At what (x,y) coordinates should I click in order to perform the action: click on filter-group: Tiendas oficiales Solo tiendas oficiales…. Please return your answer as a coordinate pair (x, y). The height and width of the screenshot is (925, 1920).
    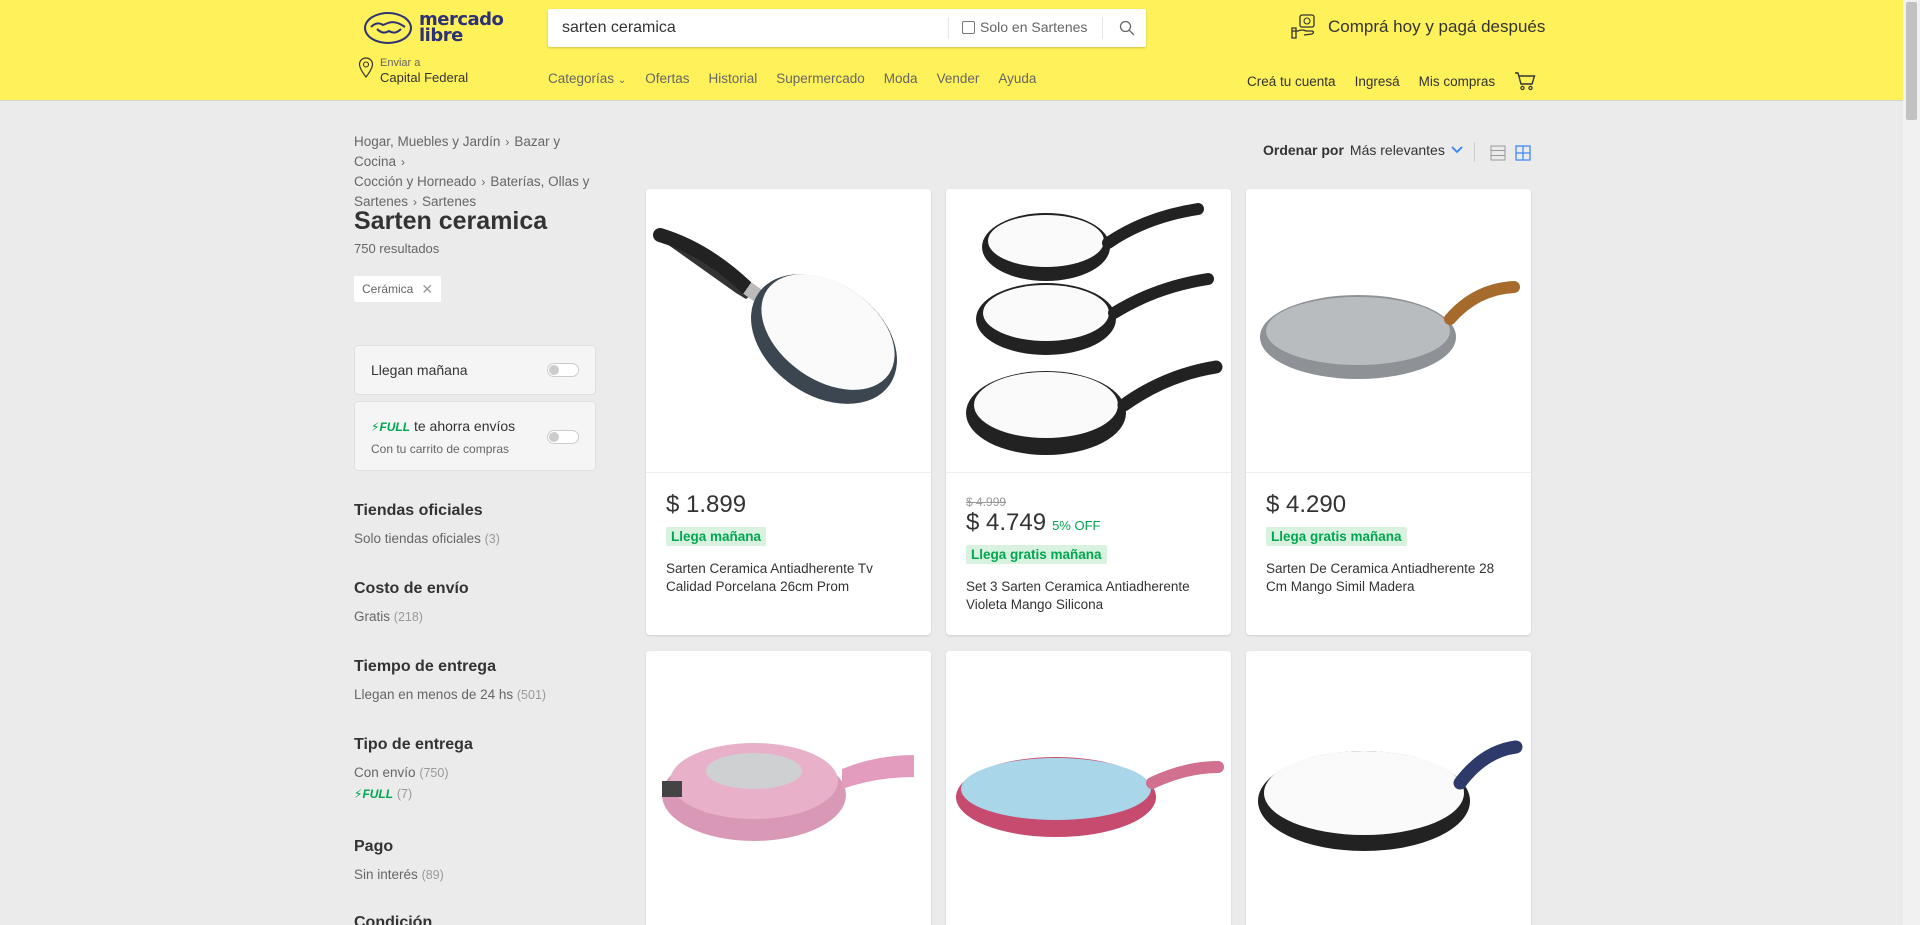
    Looking at the image, I should click on (427, 524).